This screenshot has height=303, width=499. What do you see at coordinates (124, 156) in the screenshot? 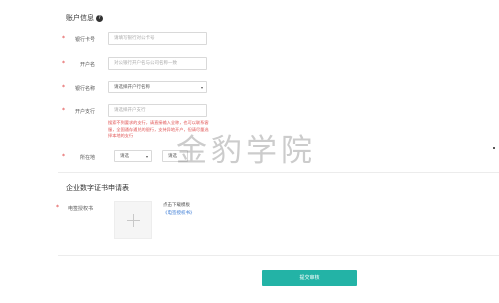
I see `province-value: 请选` at bounding box center [124, 156].